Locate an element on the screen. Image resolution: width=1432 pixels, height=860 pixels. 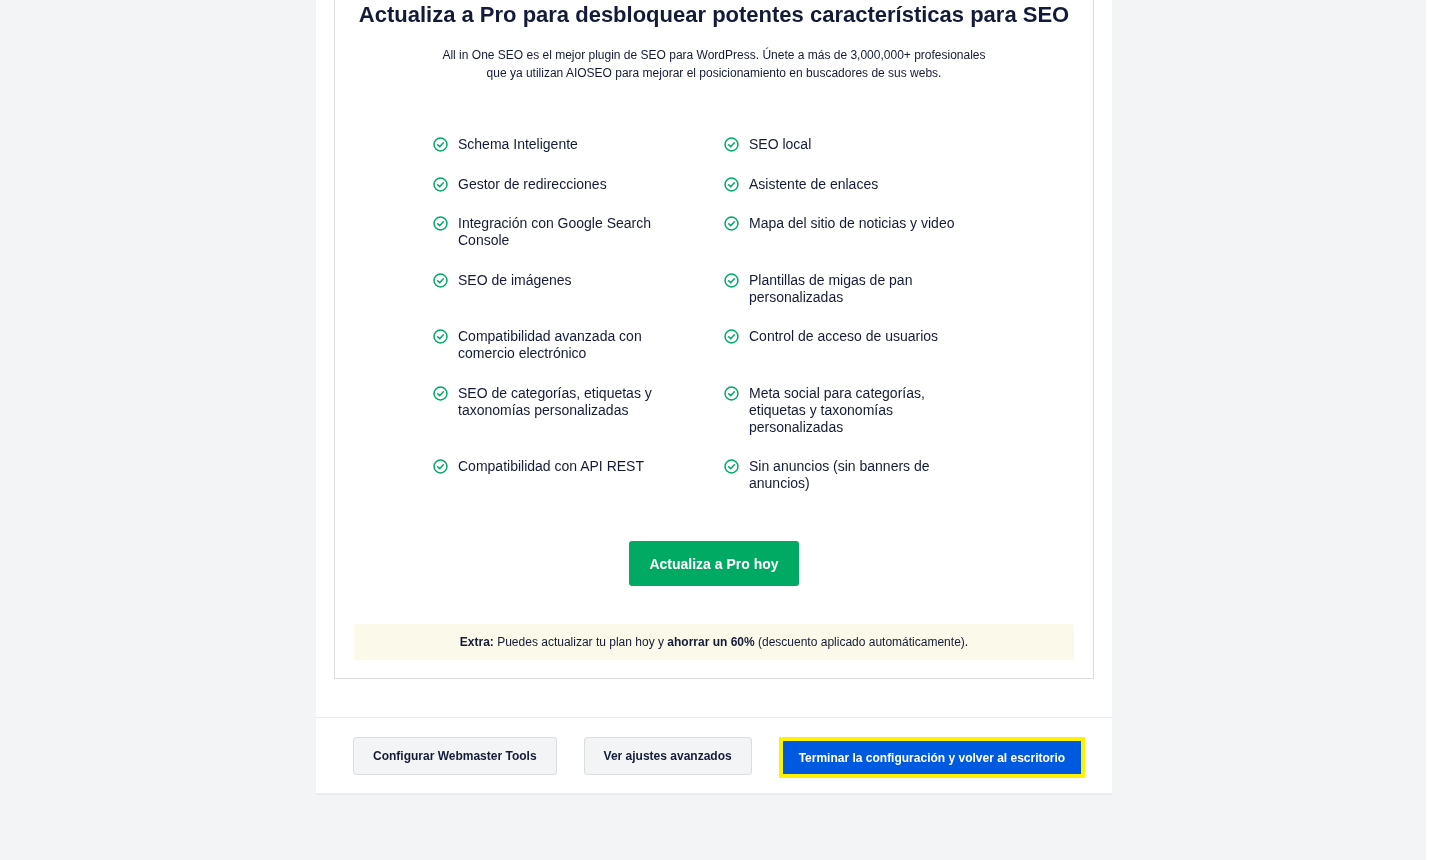
feature-label: Asistente de enlaces is located at coordinates (814, 184).